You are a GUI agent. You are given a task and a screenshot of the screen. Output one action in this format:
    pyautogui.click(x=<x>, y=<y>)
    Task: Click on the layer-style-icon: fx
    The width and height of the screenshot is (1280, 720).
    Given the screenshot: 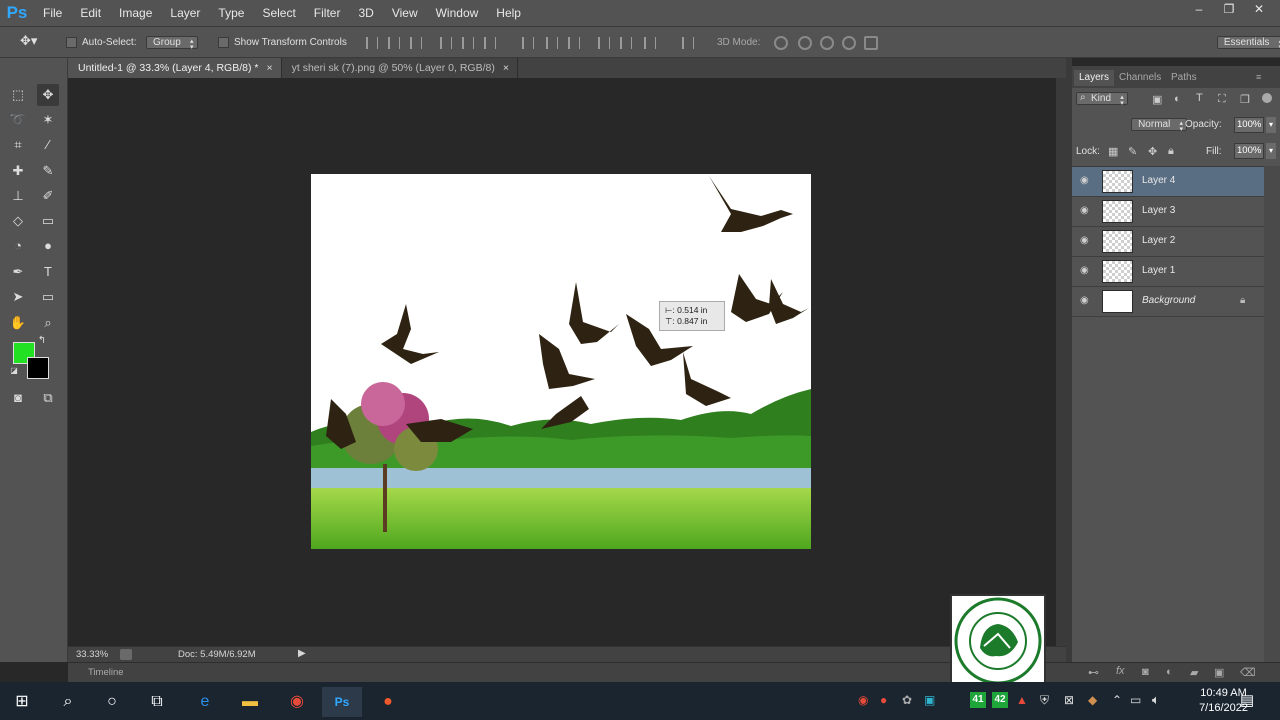 What is the action you would take?
    pyautogui.click(x=1120, y=671)
    